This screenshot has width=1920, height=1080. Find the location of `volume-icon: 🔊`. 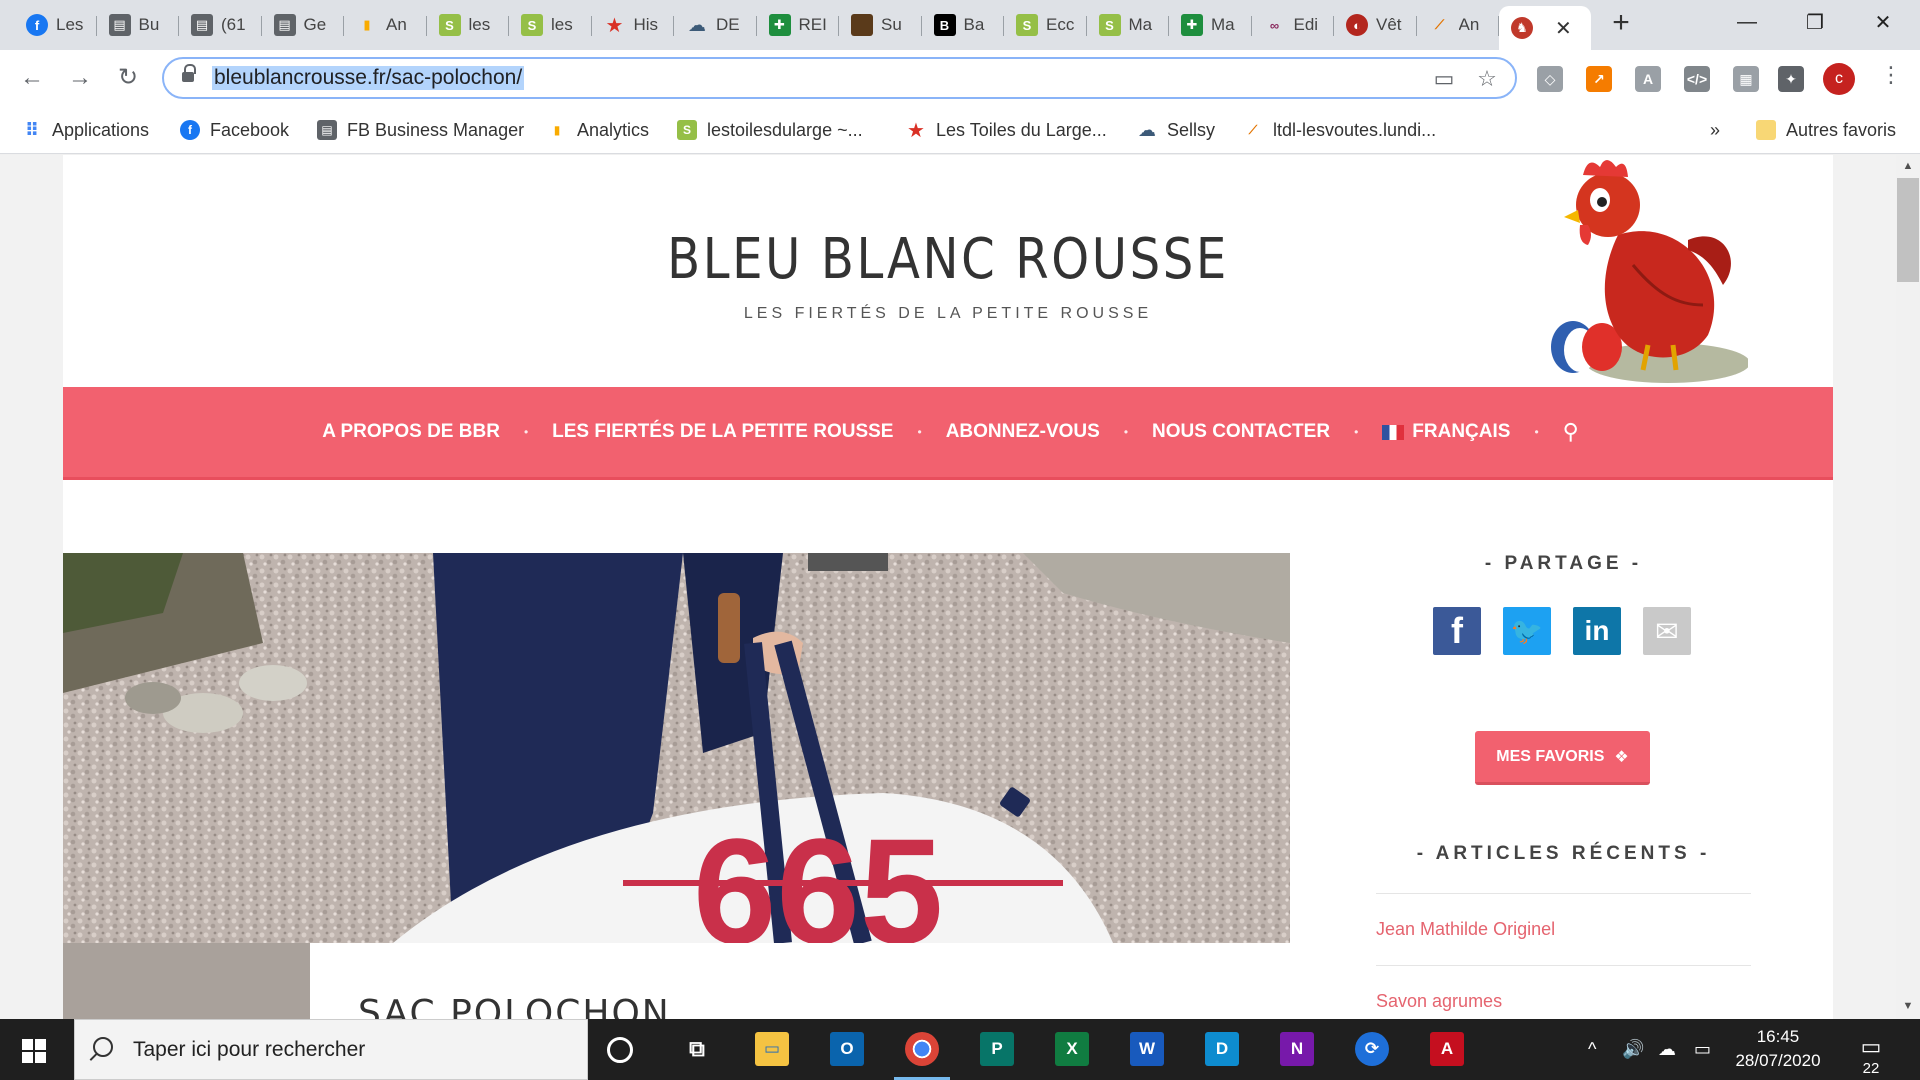

volume-icon: 🔊 is located at coordinates (1633, 1049).